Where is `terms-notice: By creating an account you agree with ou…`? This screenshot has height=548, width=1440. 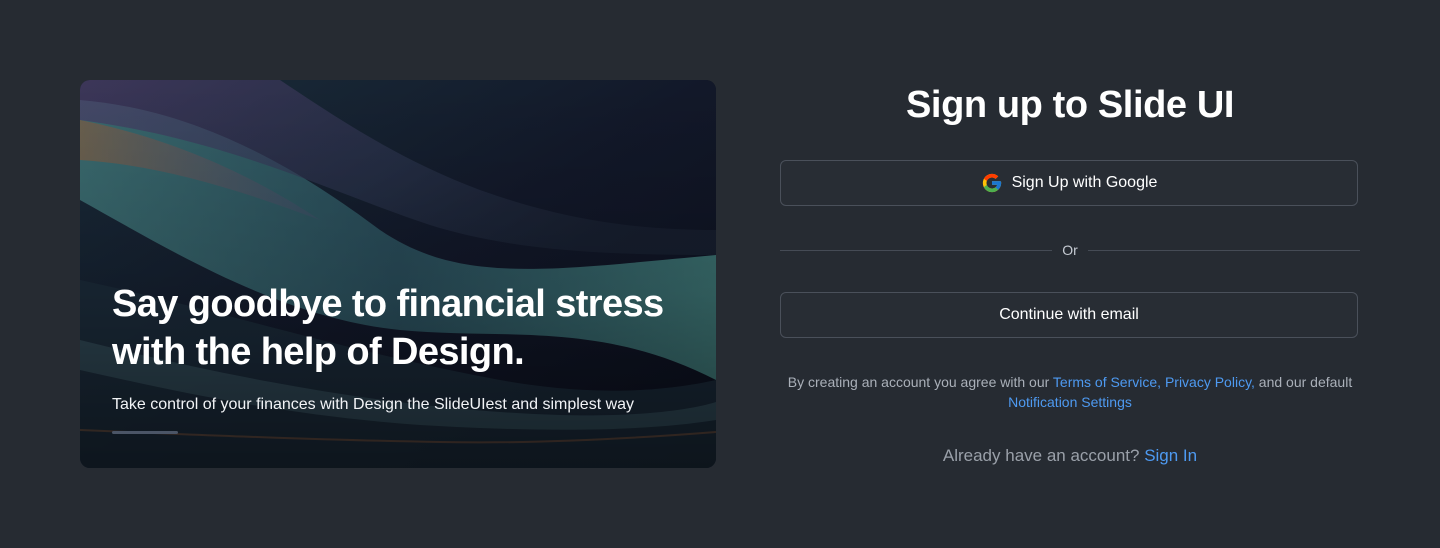 terms-notice: By creating an account you agree with ou… is located at coordinates (1070, 392).